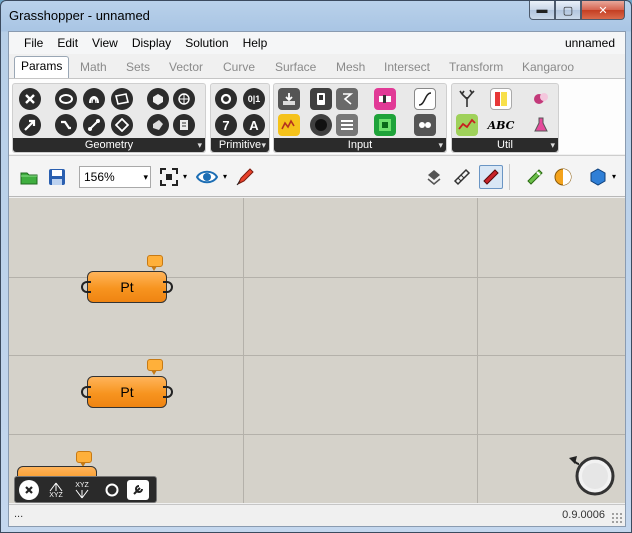 This screenshot has width=632, height=533. Describe the element at coordinates (184, 99) in the screenshot. I see `mesh-param-icon` at that location.